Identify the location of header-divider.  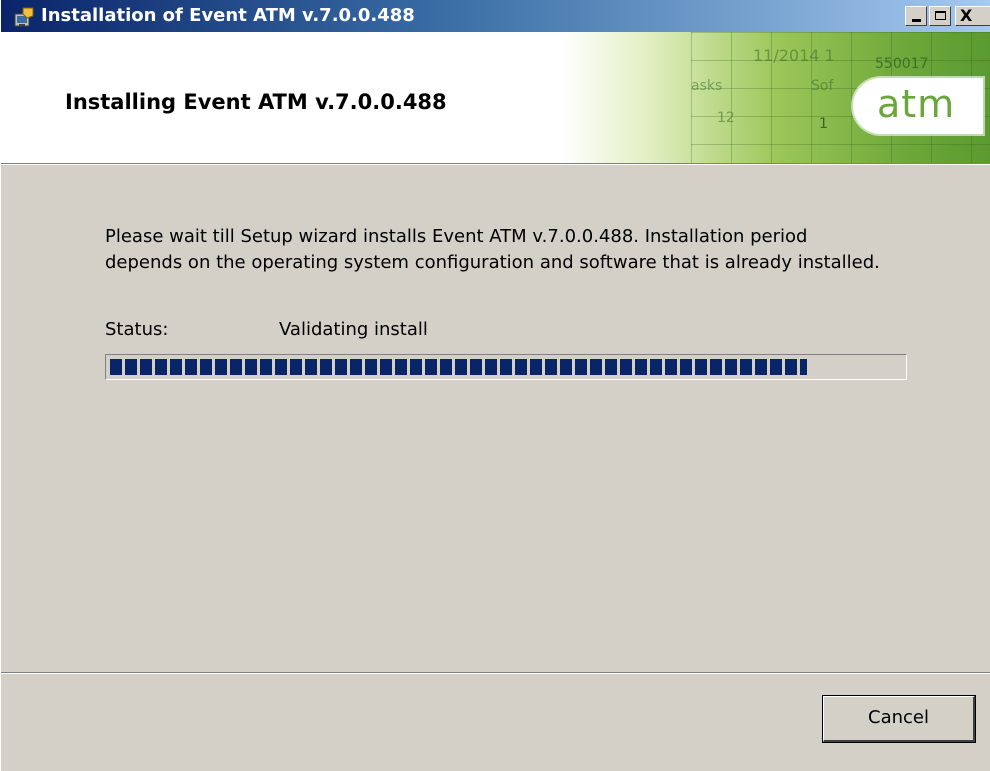
(495, 164).